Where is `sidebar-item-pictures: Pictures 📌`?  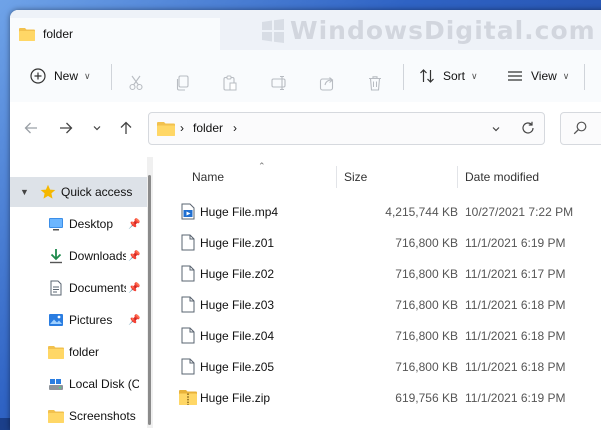
sidebar-item-pictures: Pictures 📌 is located at coordinates (80, 320).